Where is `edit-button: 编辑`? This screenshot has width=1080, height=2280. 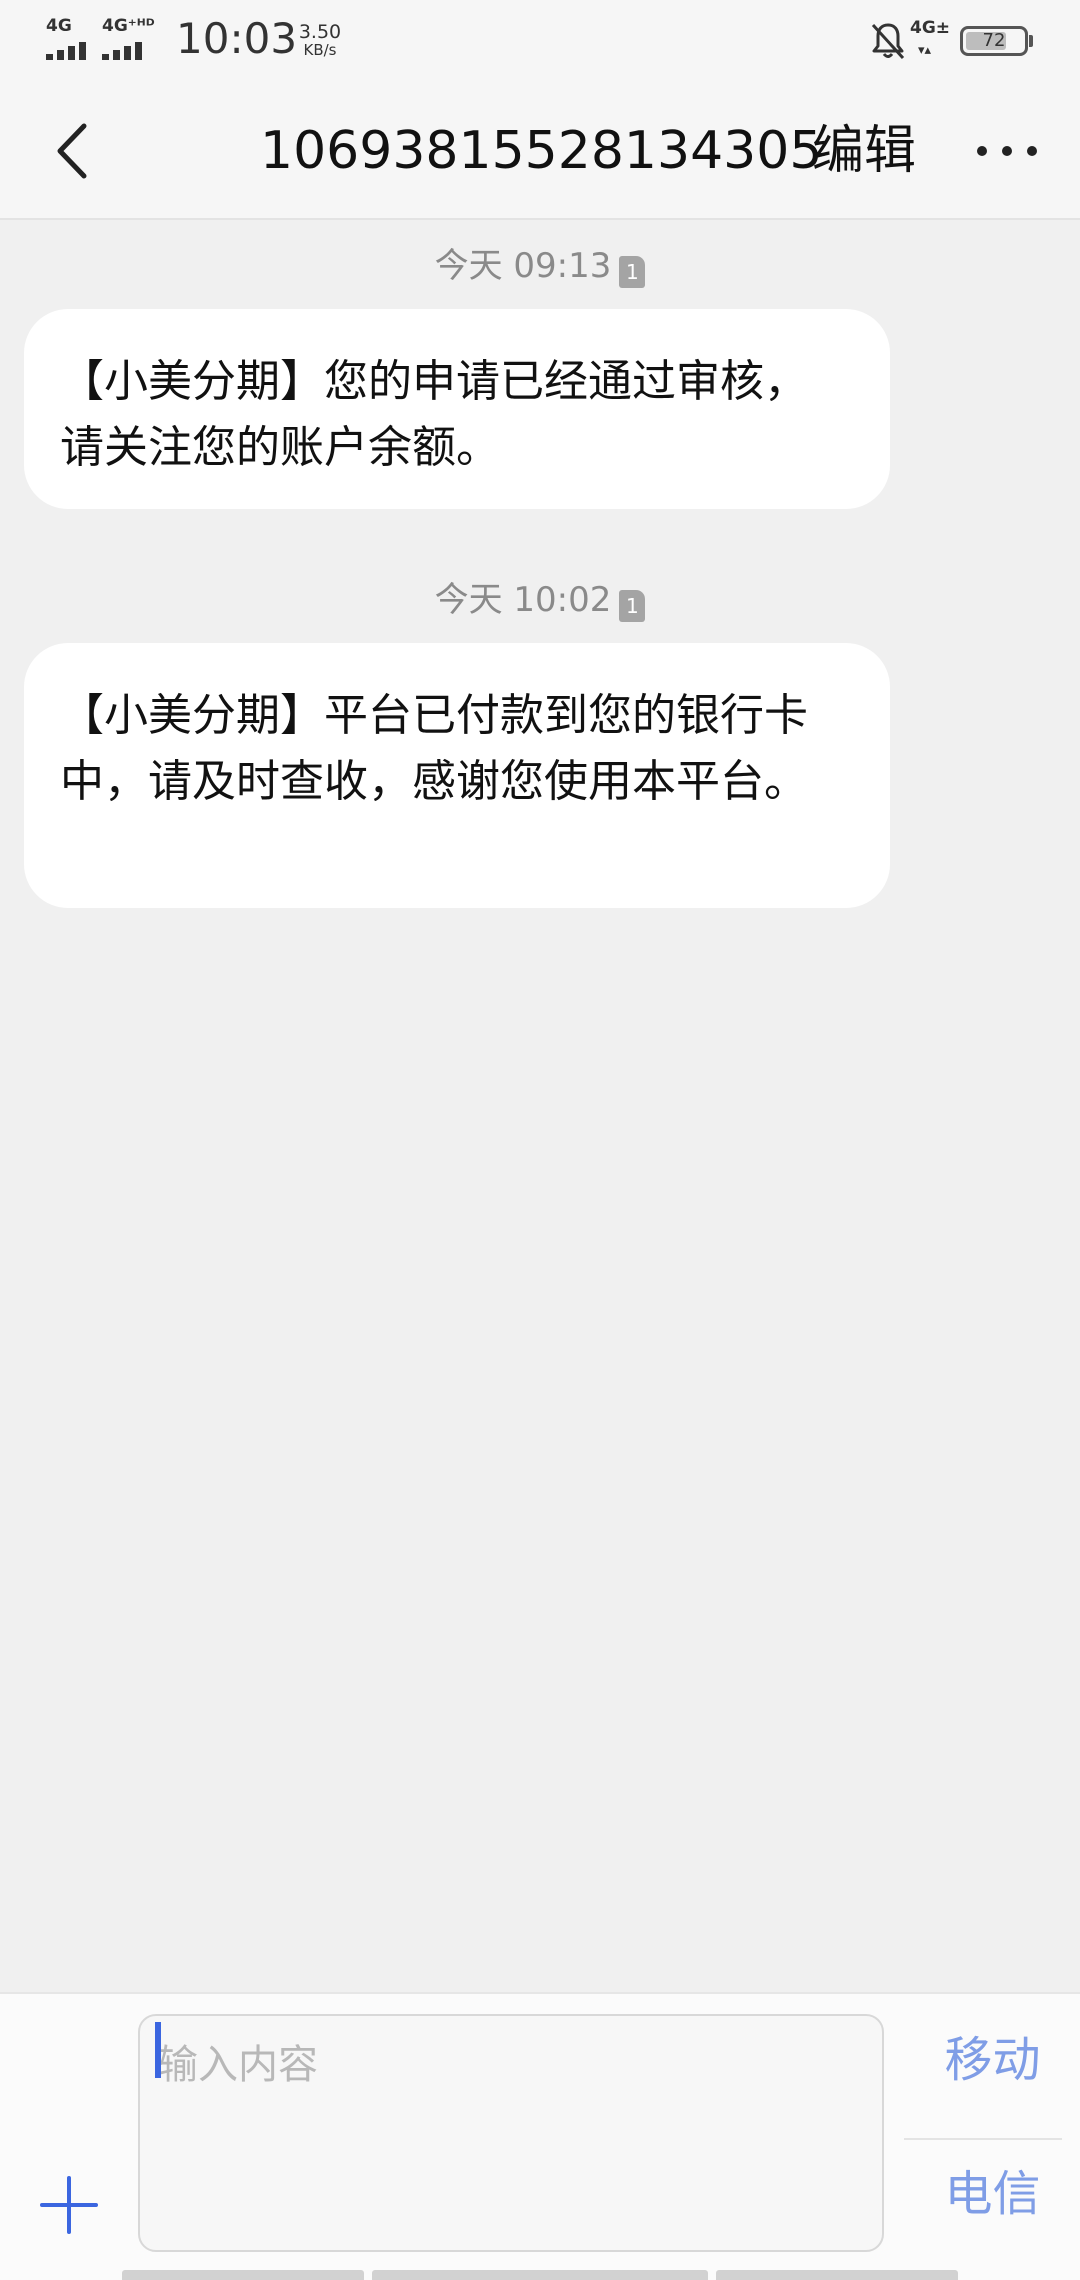
edit-button: 编辑 is located at coordinates (864, 151).